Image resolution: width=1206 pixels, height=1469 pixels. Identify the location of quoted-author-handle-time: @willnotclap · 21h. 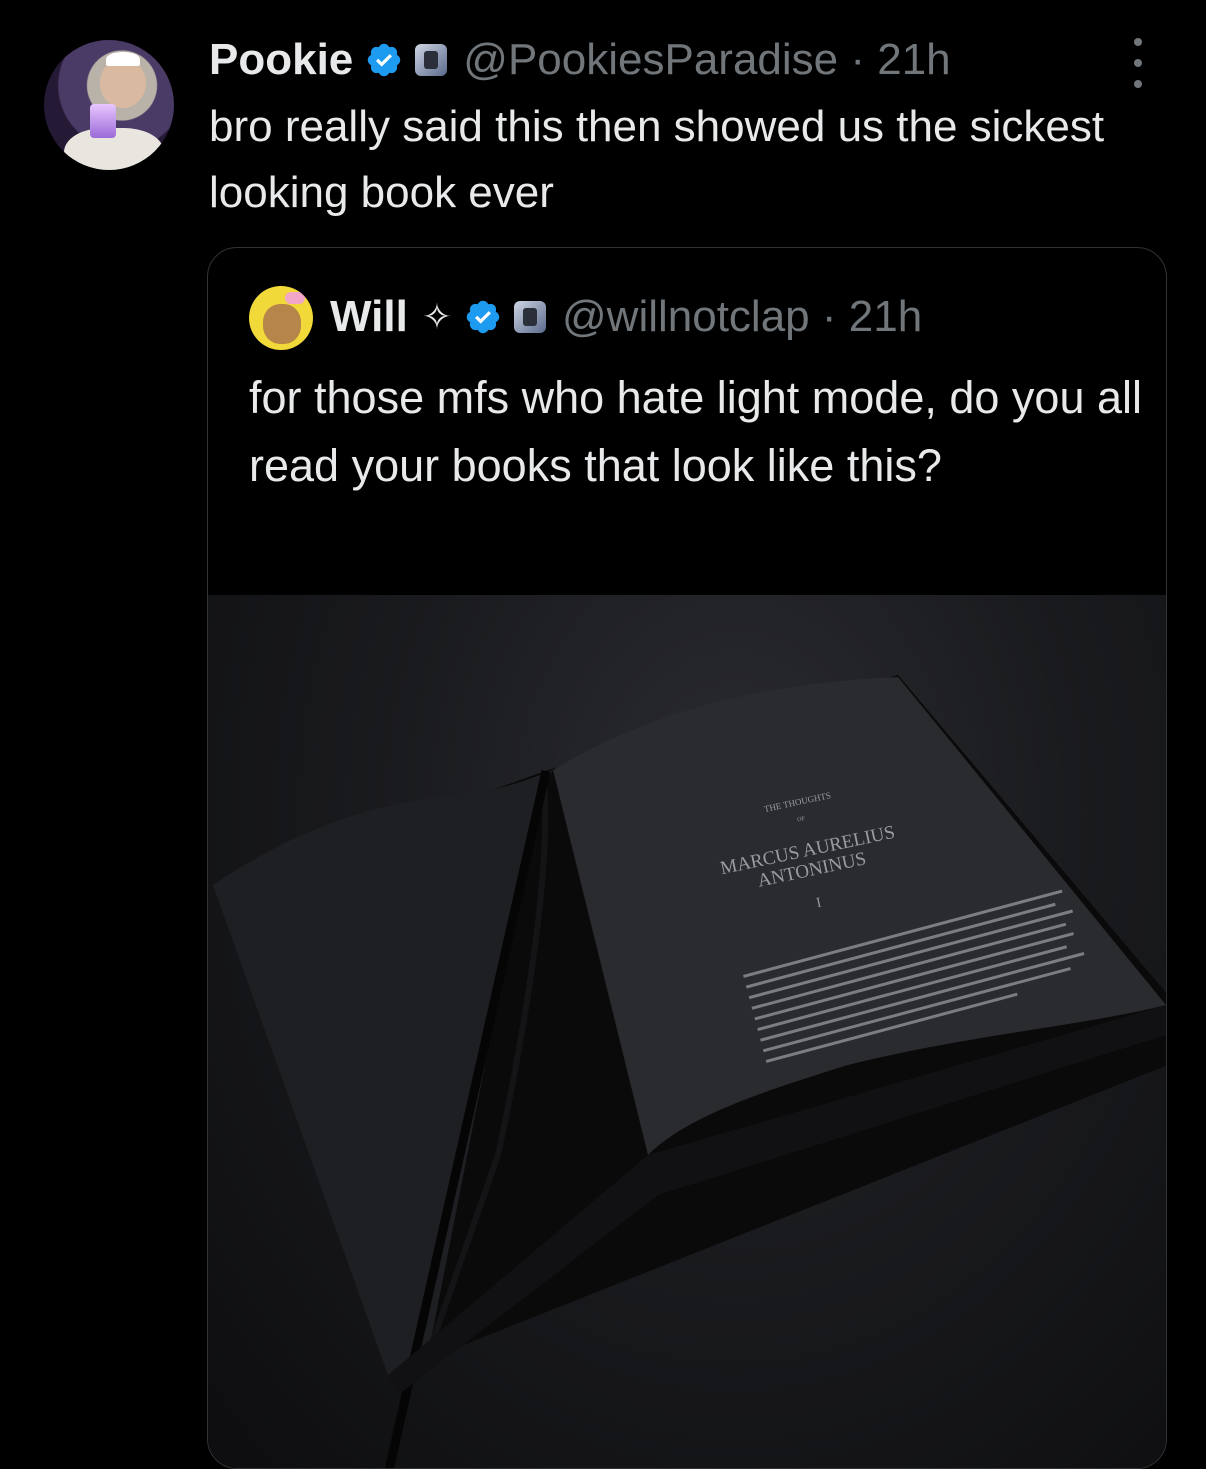
(742, 317).